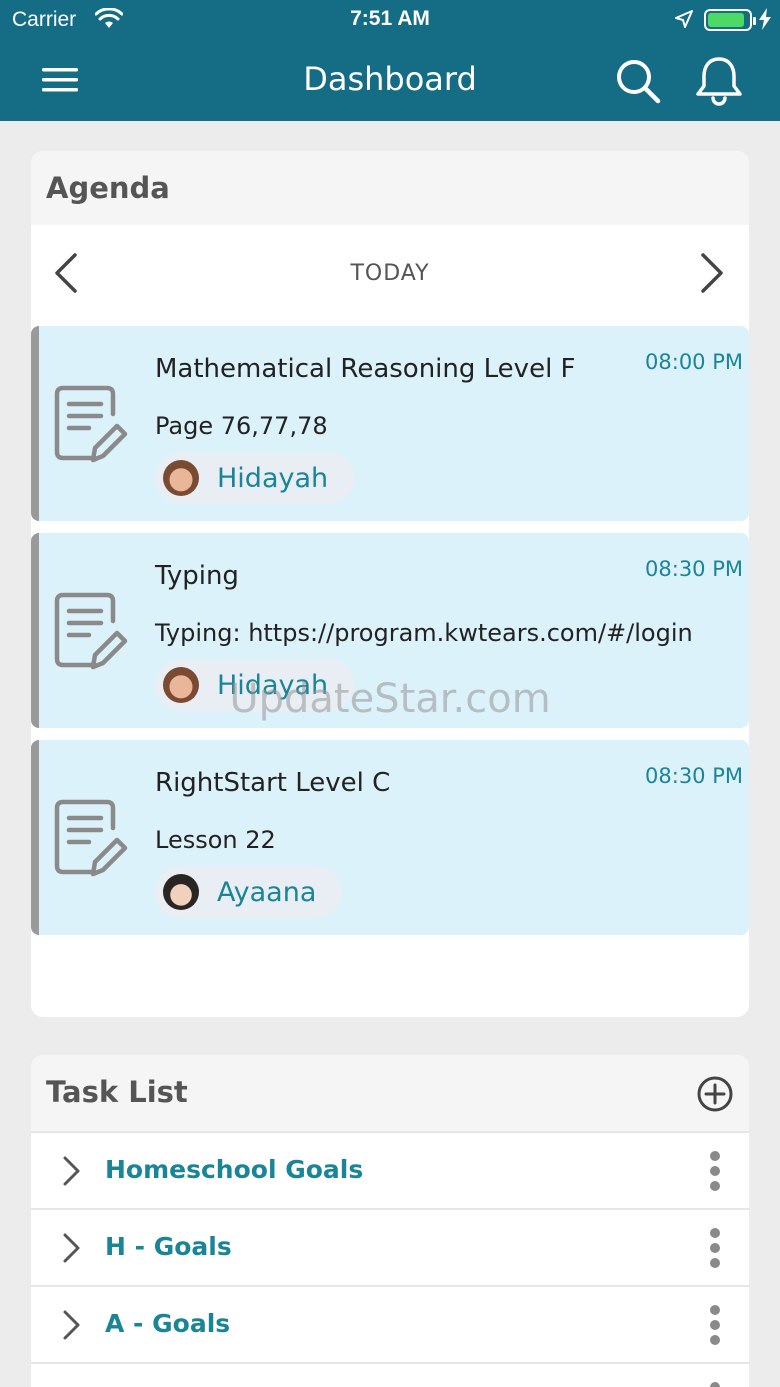  I want to click on event-title: RightStart Level C, so click(273, 783).